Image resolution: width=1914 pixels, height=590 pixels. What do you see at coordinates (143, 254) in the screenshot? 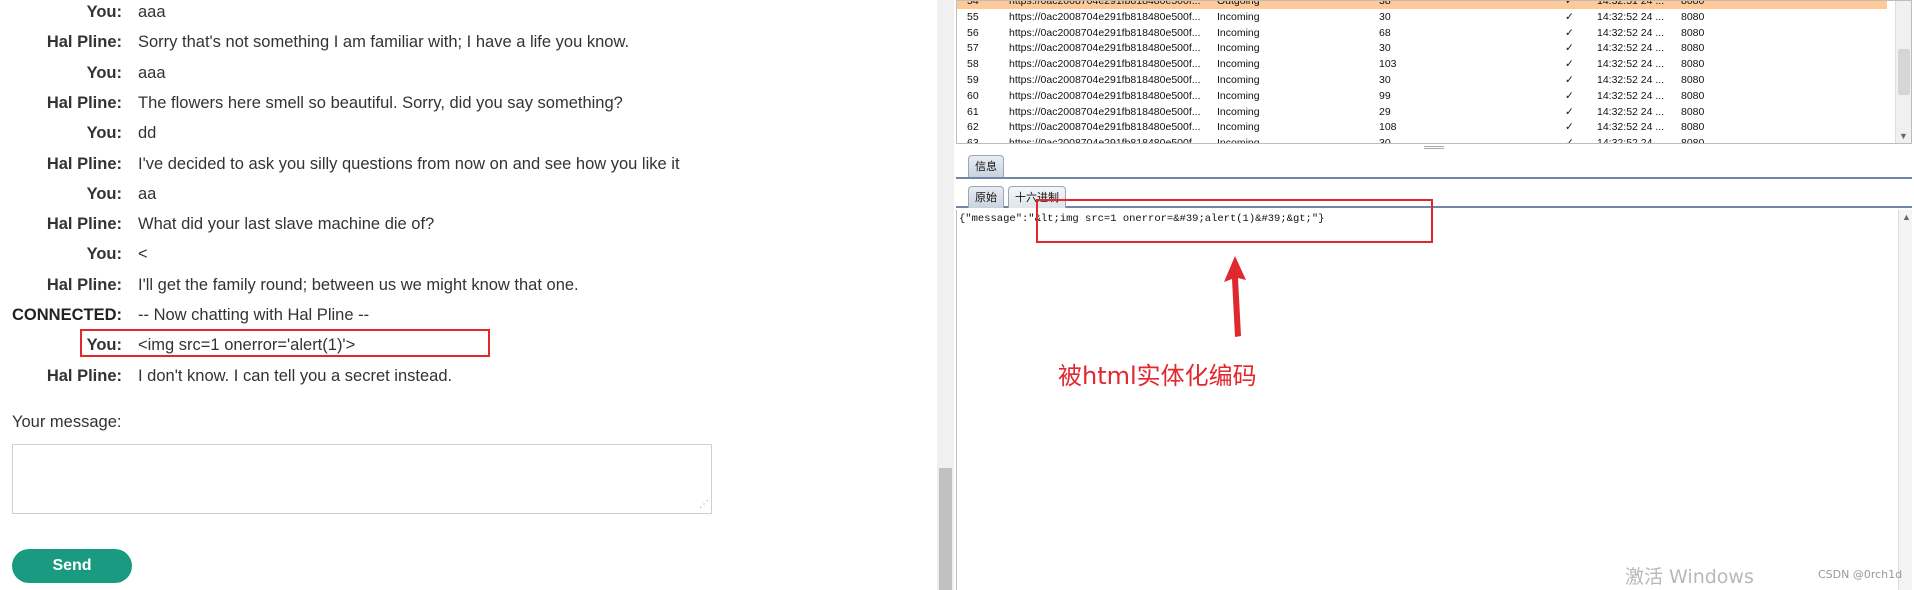
I see `chat-line-text: <` at bounding box center [143, 254].